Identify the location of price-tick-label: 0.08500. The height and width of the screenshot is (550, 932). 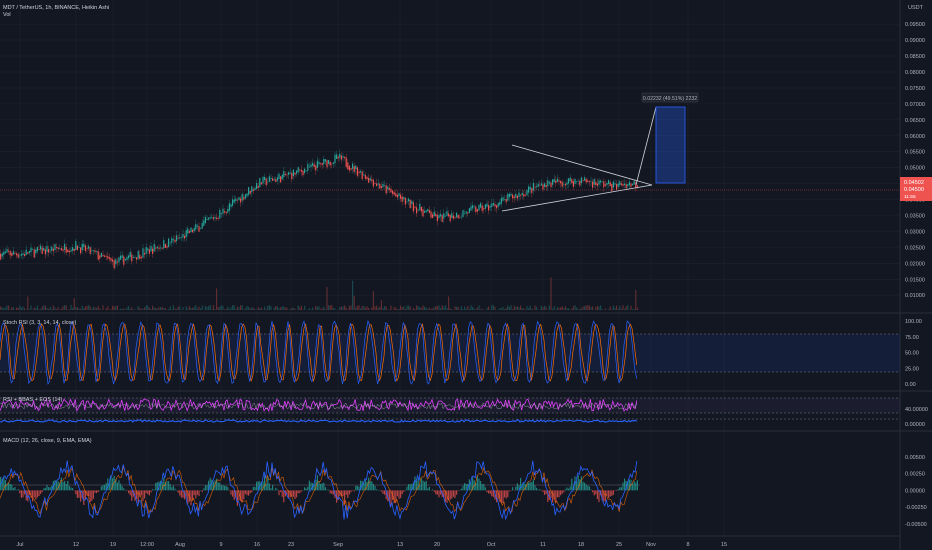
(915, 57).